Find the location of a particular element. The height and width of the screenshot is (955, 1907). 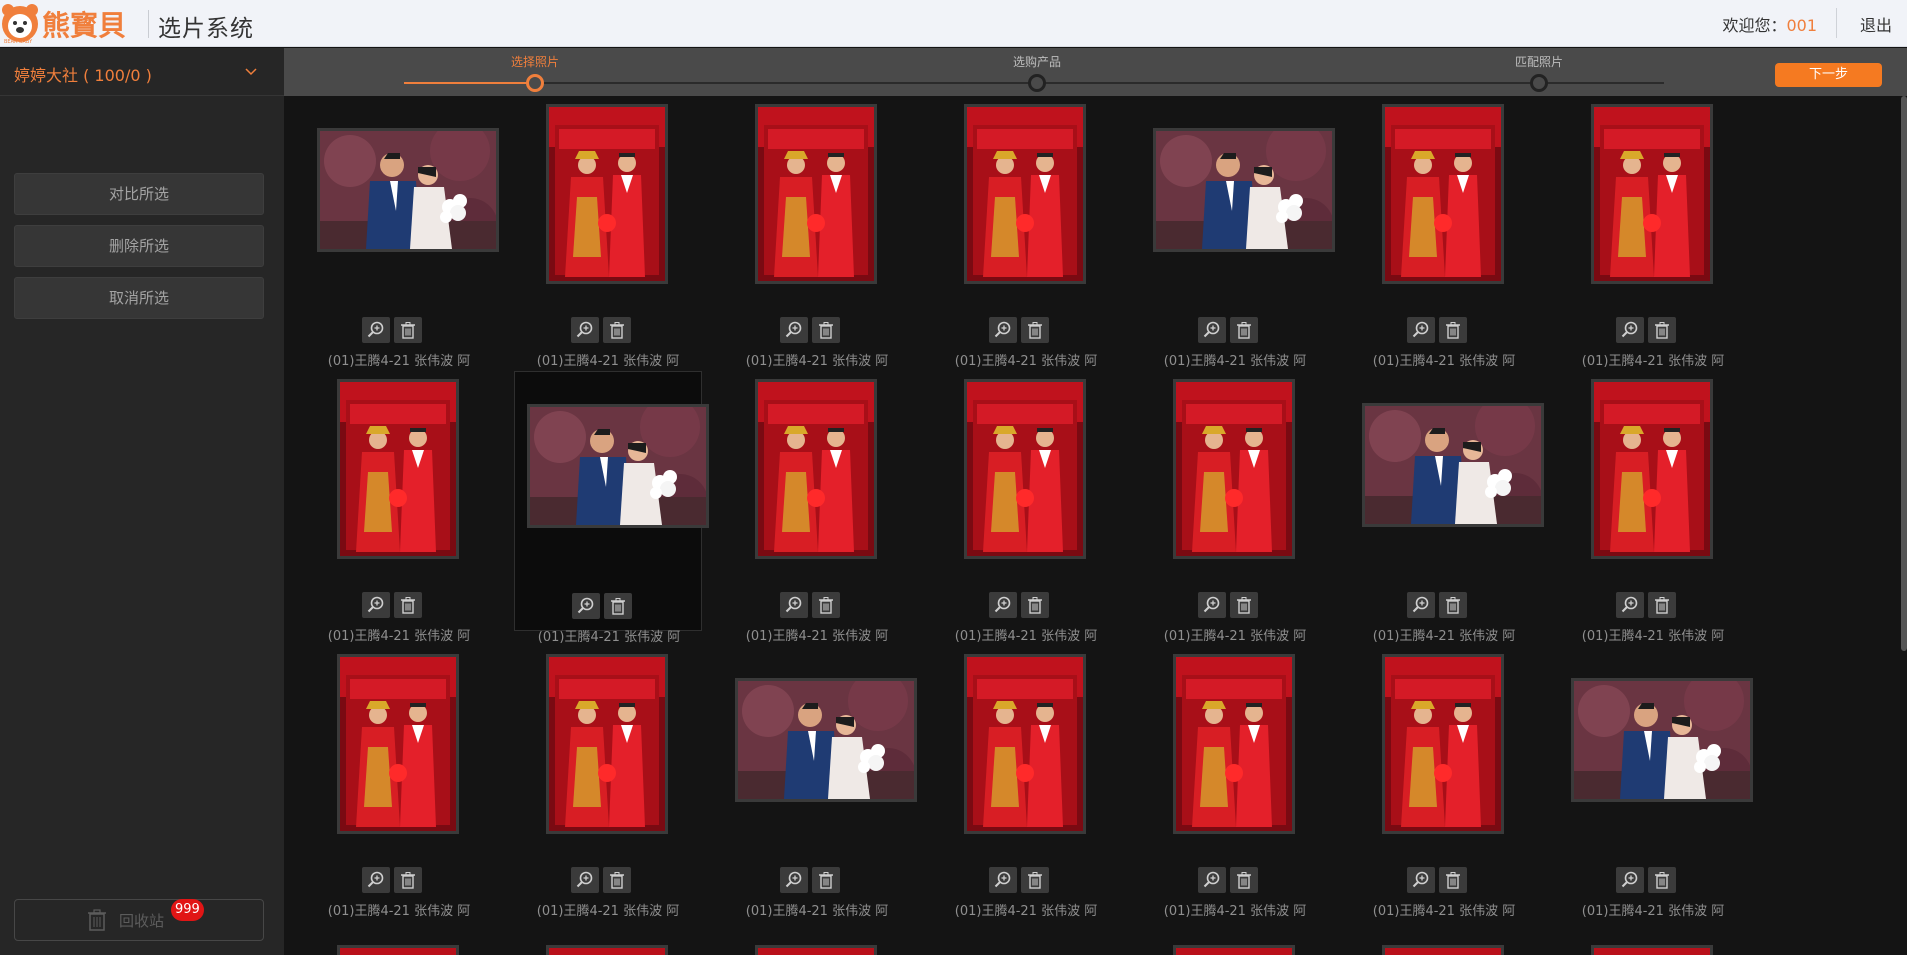

studio-selector: 婷婷大社 ( 100/0 ) is located at coordinates (142, 72).